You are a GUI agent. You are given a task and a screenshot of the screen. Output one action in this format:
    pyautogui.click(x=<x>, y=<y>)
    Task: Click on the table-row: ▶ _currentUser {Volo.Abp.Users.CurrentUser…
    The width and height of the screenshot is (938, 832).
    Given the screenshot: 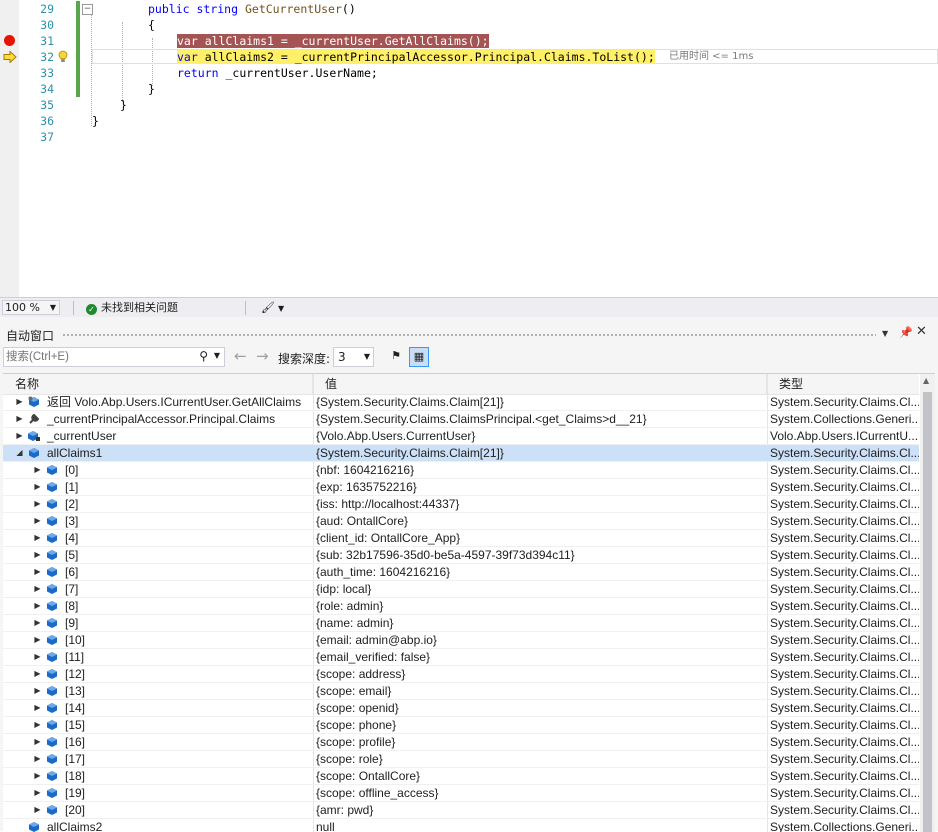 What is the action you would take?
    pyautogui.click(x=461, y=436)
    